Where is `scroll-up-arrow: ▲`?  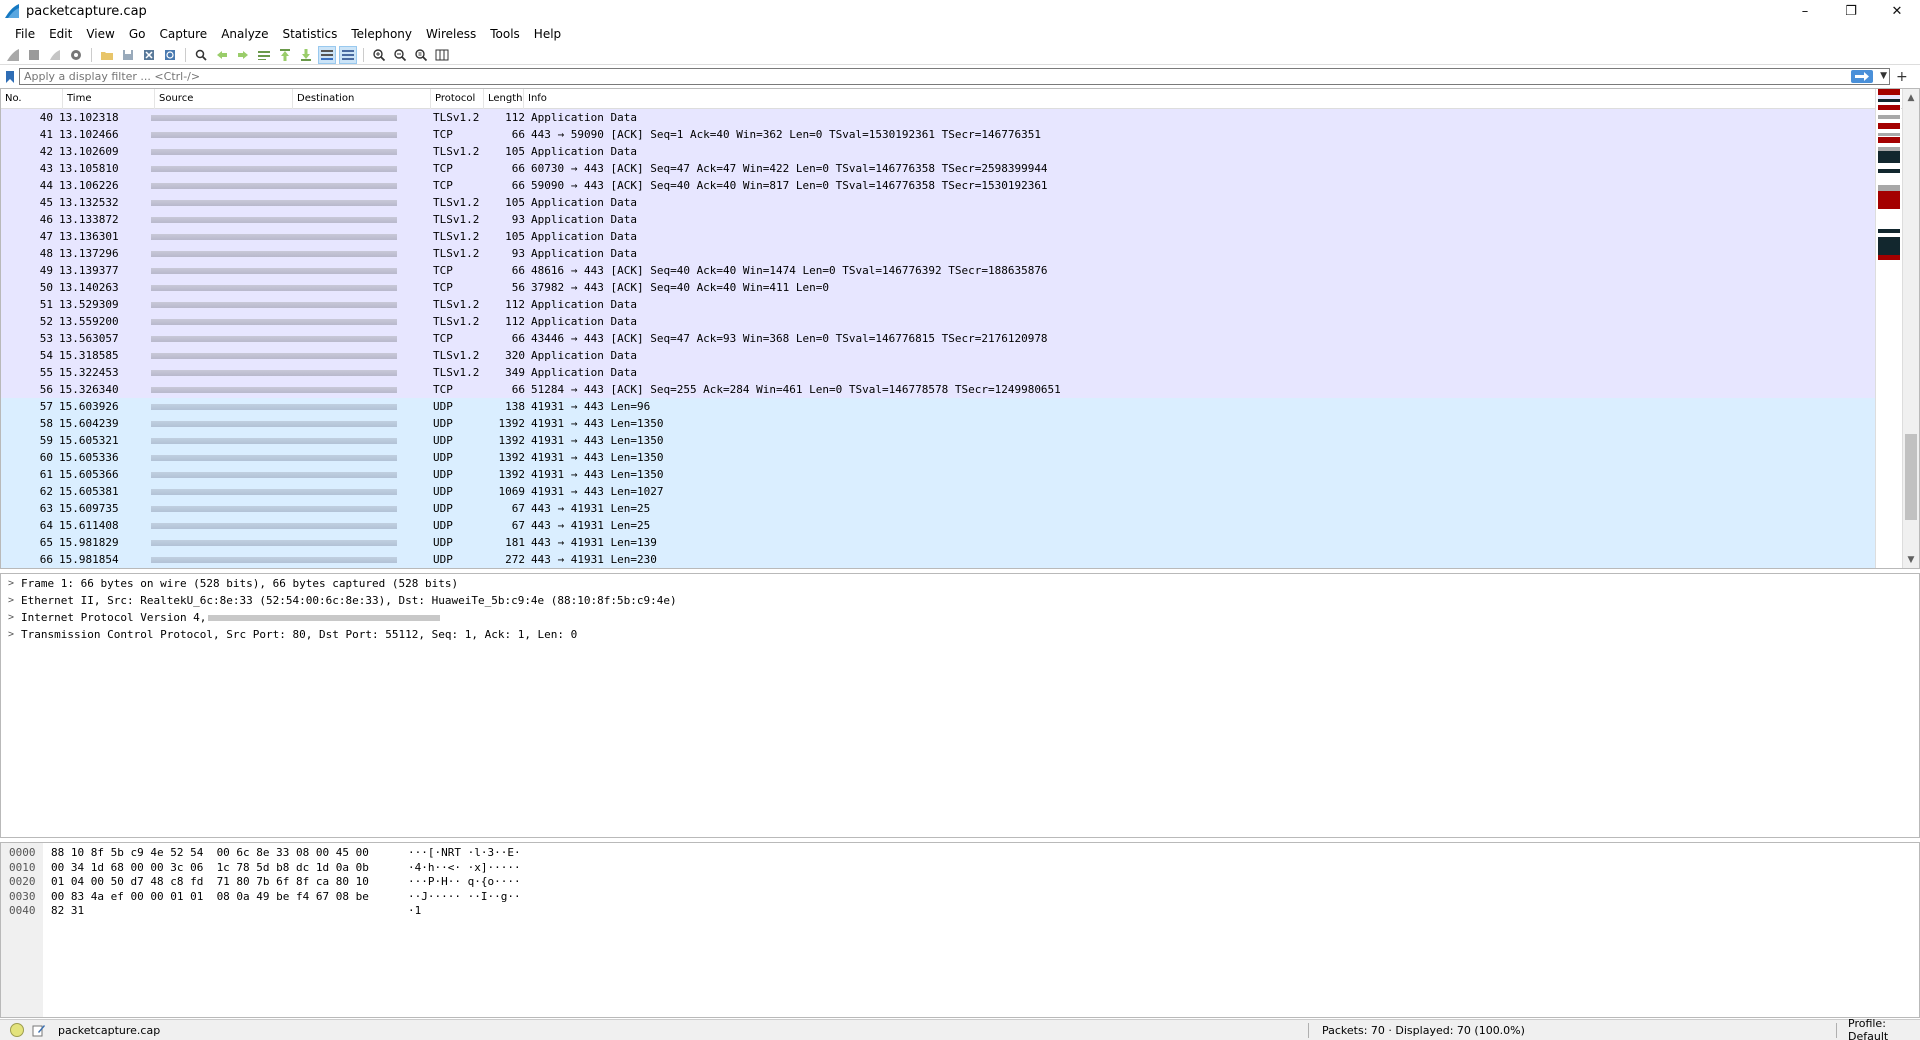
scroll-up-arrow: ▲ is located at coordinates (1911, 97).